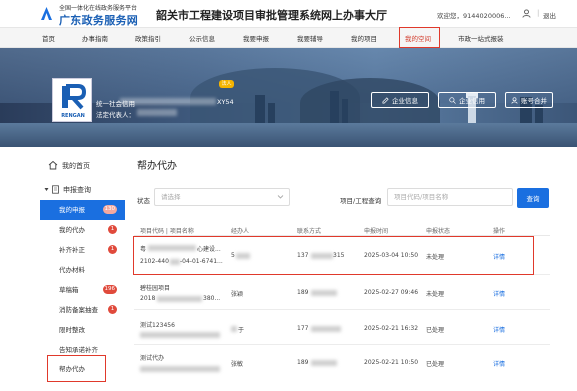  What do you see at coordinates (419, 37) in the screenshot?
I see `nav-highlight-box` at bounding box center [419, 37].